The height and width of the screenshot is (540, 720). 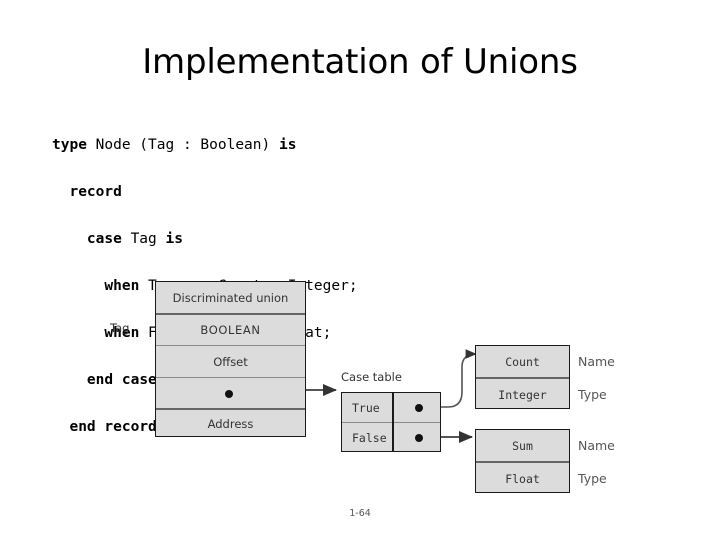 What do you see at coordinates (419, 408) in the screenshot?
I see `case-table-pointer-dot-true` at bounding box center [419, 408].